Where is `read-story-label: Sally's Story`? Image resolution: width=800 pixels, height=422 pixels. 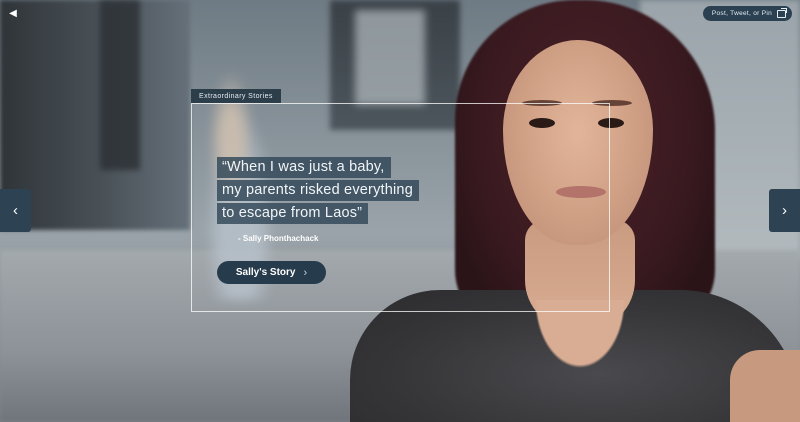
read-story-label: Sally's Story is located at coordinates (265, 272).